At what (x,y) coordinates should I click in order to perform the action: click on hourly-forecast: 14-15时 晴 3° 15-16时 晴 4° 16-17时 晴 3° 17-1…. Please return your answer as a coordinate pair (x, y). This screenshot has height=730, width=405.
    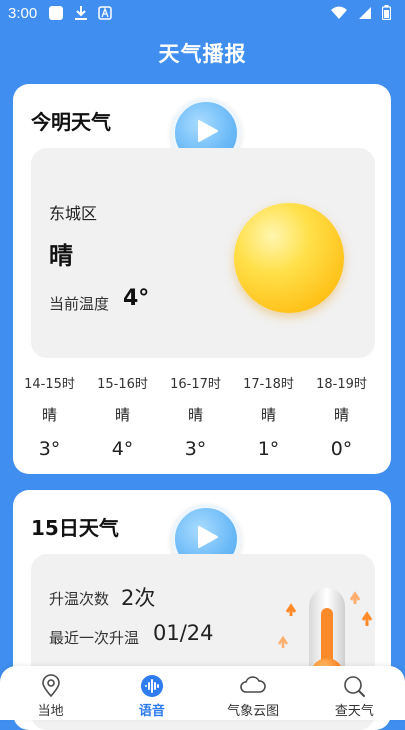
    Looking at the image, I should click on (202, 416).